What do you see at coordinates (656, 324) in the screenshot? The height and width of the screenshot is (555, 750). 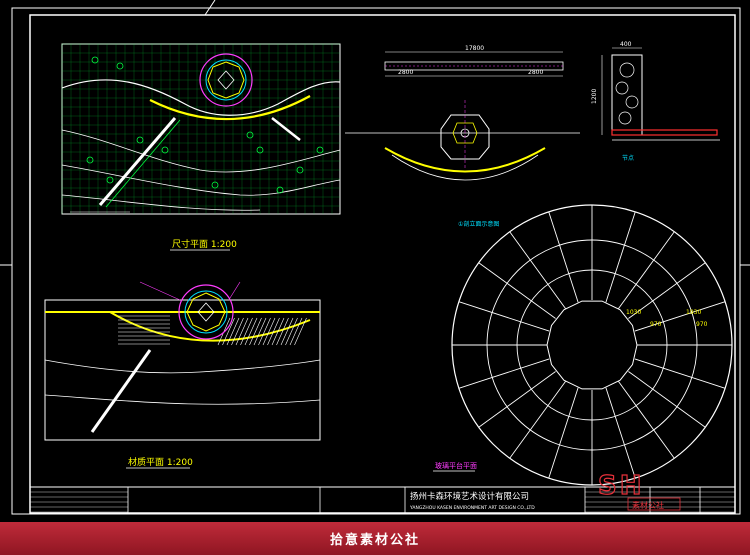 I see `wheel-dim-3: 970` at bounding box center [656, 324].